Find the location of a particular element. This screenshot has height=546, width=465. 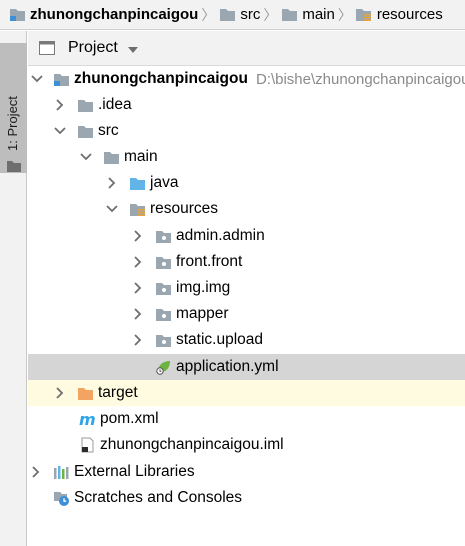

breadcrumb-item-src: src is located at coordinates (239, 14).